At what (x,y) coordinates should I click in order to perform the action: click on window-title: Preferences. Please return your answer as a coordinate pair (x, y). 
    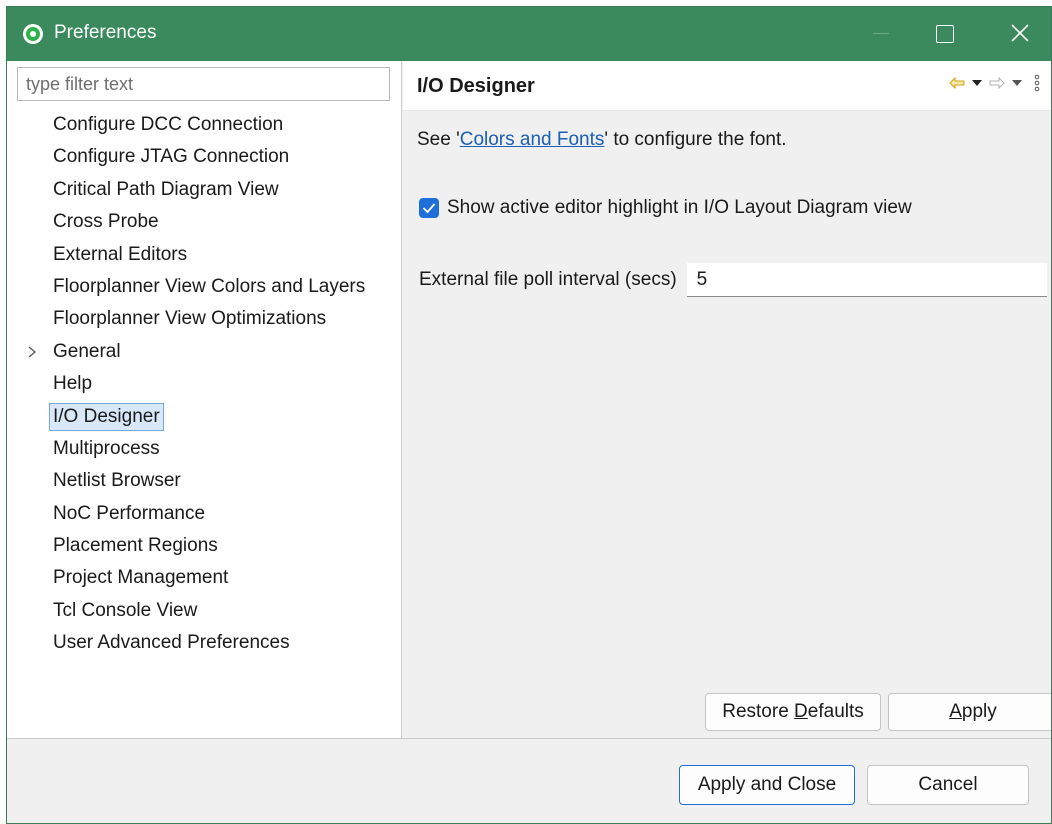
    Looking at the image, I should click on (105, 32).